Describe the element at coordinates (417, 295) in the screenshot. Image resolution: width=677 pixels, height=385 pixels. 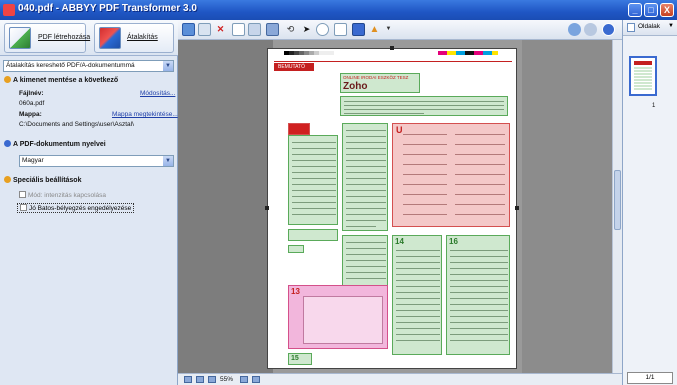
I see `section-14: 14` at that location.